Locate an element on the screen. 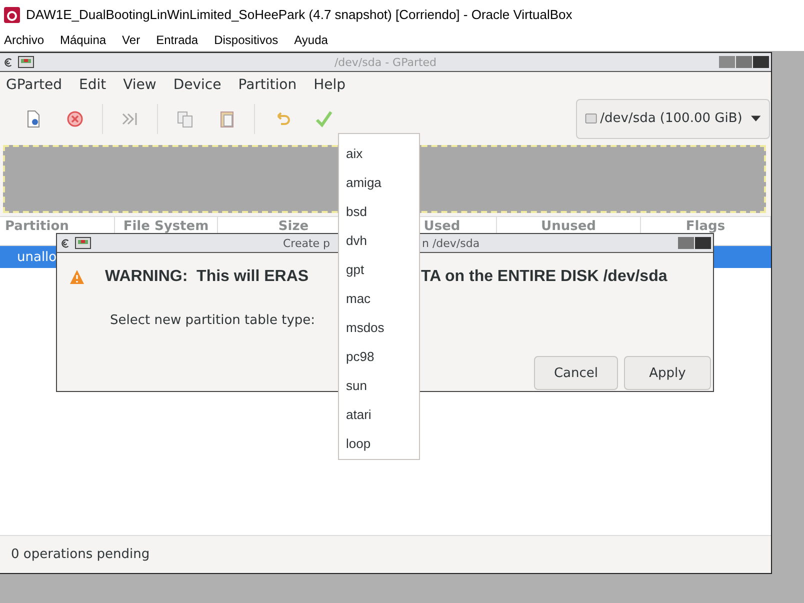 This screenshot has width=804, height=603. warning-icon is located at coordinates (77, 277).